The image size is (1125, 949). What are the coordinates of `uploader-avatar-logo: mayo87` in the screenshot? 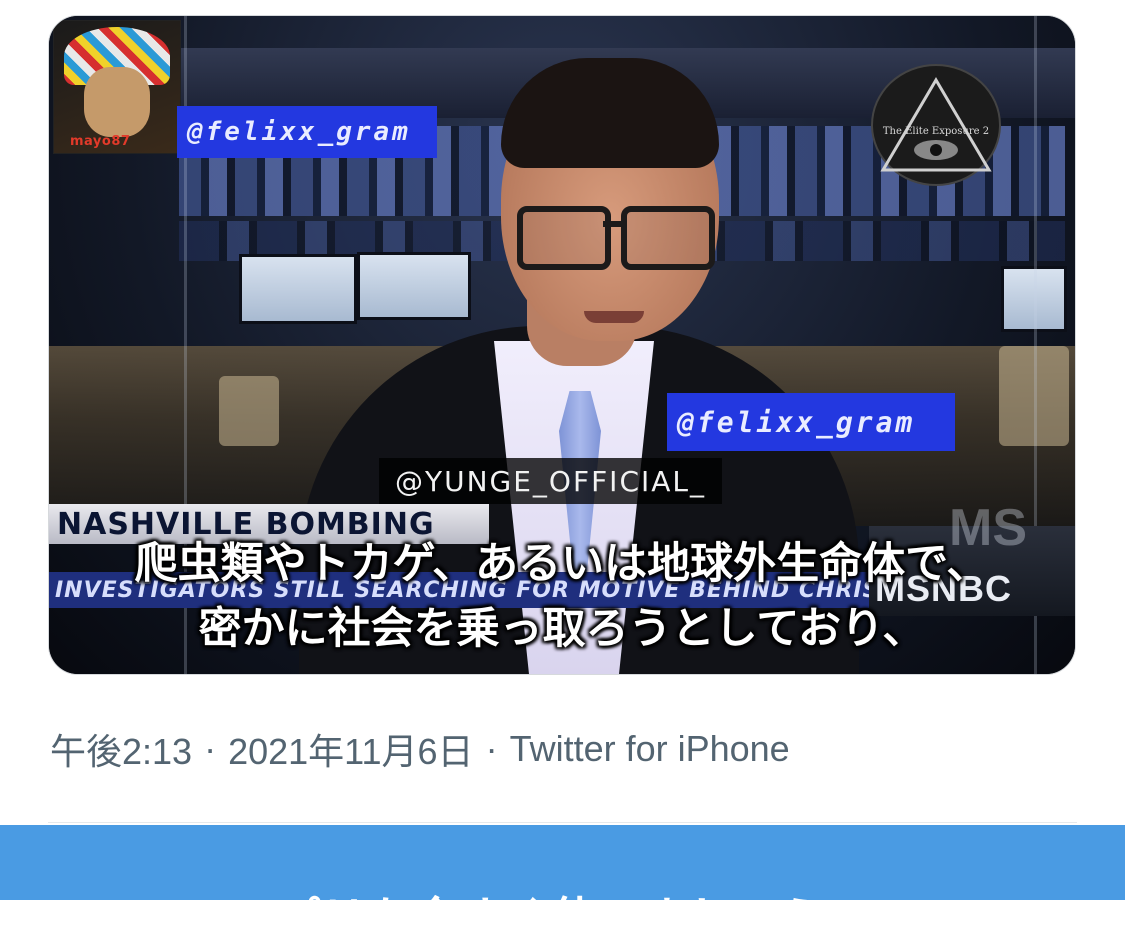 It's located at (117, 87).